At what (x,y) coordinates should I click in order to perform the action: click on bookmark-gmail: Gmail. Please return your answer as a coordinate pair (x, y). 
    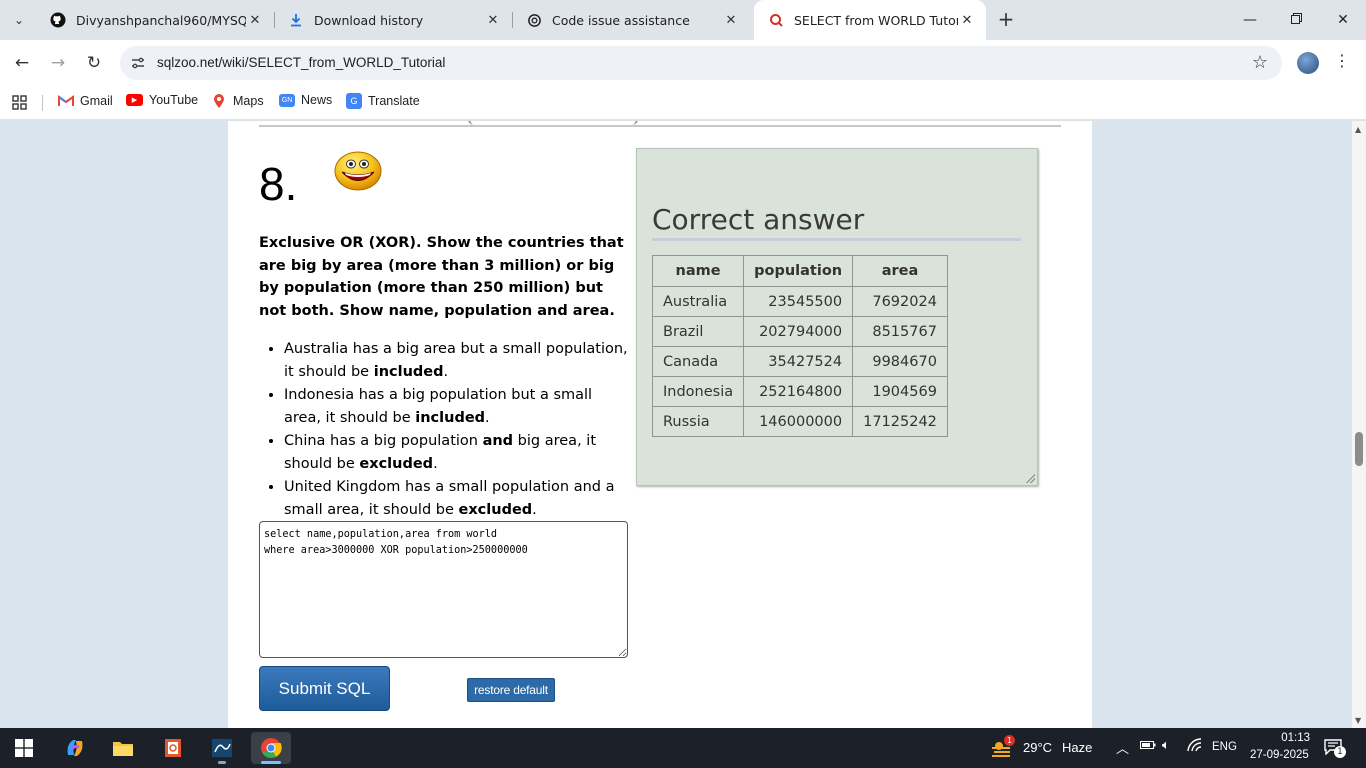
    Looking at the image, I should click on (85, 101).